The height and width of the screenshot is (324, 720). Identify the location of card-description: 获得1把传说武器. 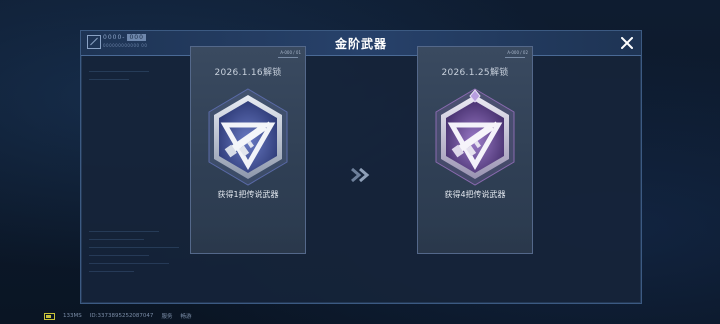
(248, 194).